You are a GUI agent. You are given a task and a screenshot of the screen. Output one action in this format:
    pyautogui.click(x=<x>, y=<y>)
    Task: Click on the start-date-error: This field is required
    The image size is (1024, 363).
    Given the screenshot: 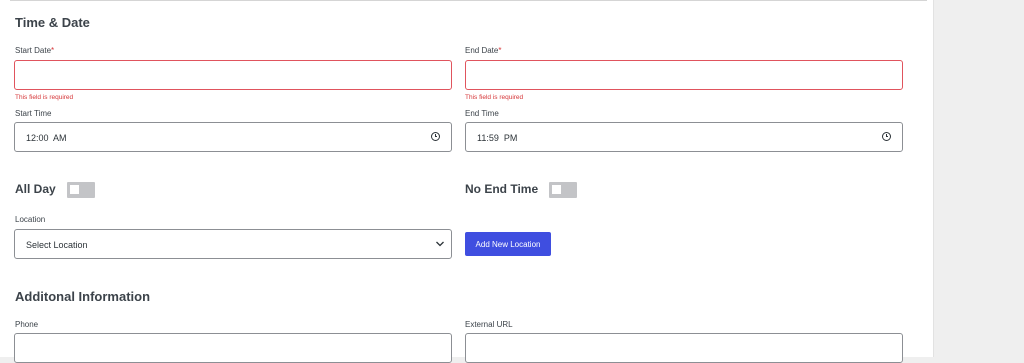 What is the action you would take?
    pyautogui.click(x=44, y=97)
    